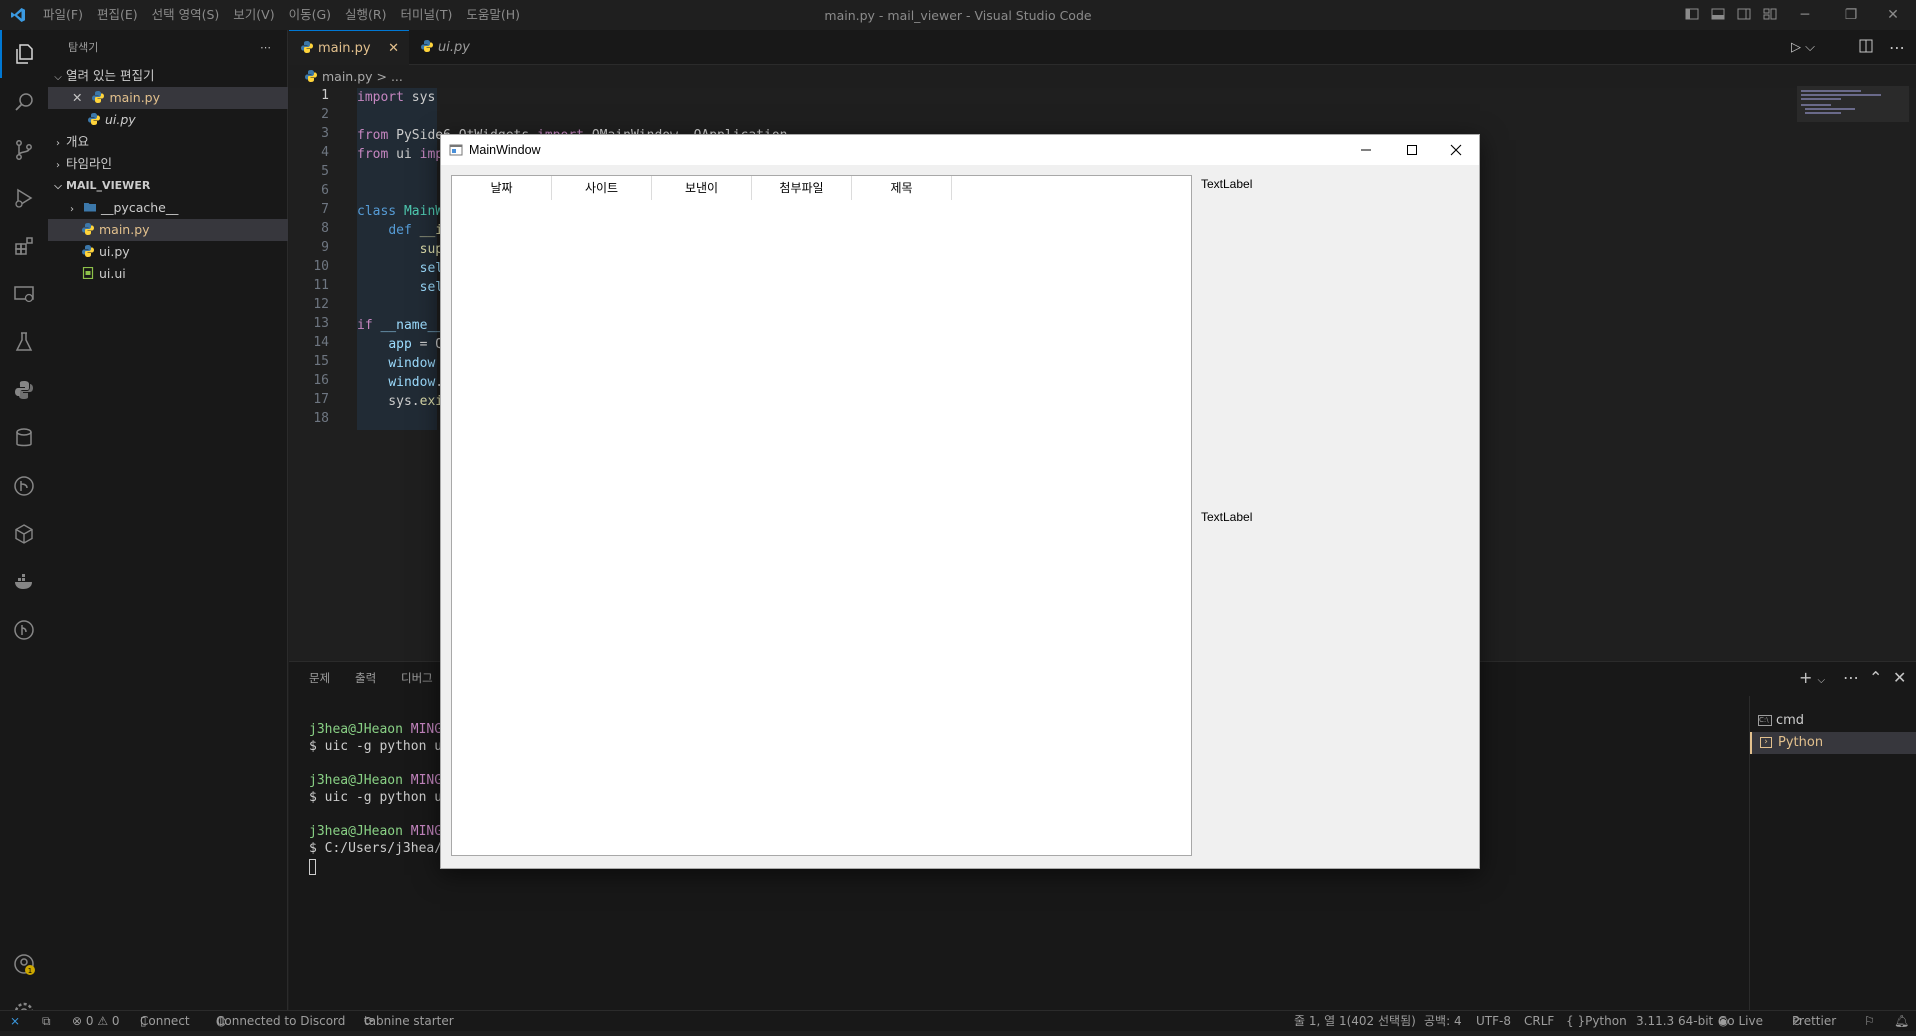 The width and height of the screenshot is (1916, 1036). I want to click on docker-icon, so click(24, 582).